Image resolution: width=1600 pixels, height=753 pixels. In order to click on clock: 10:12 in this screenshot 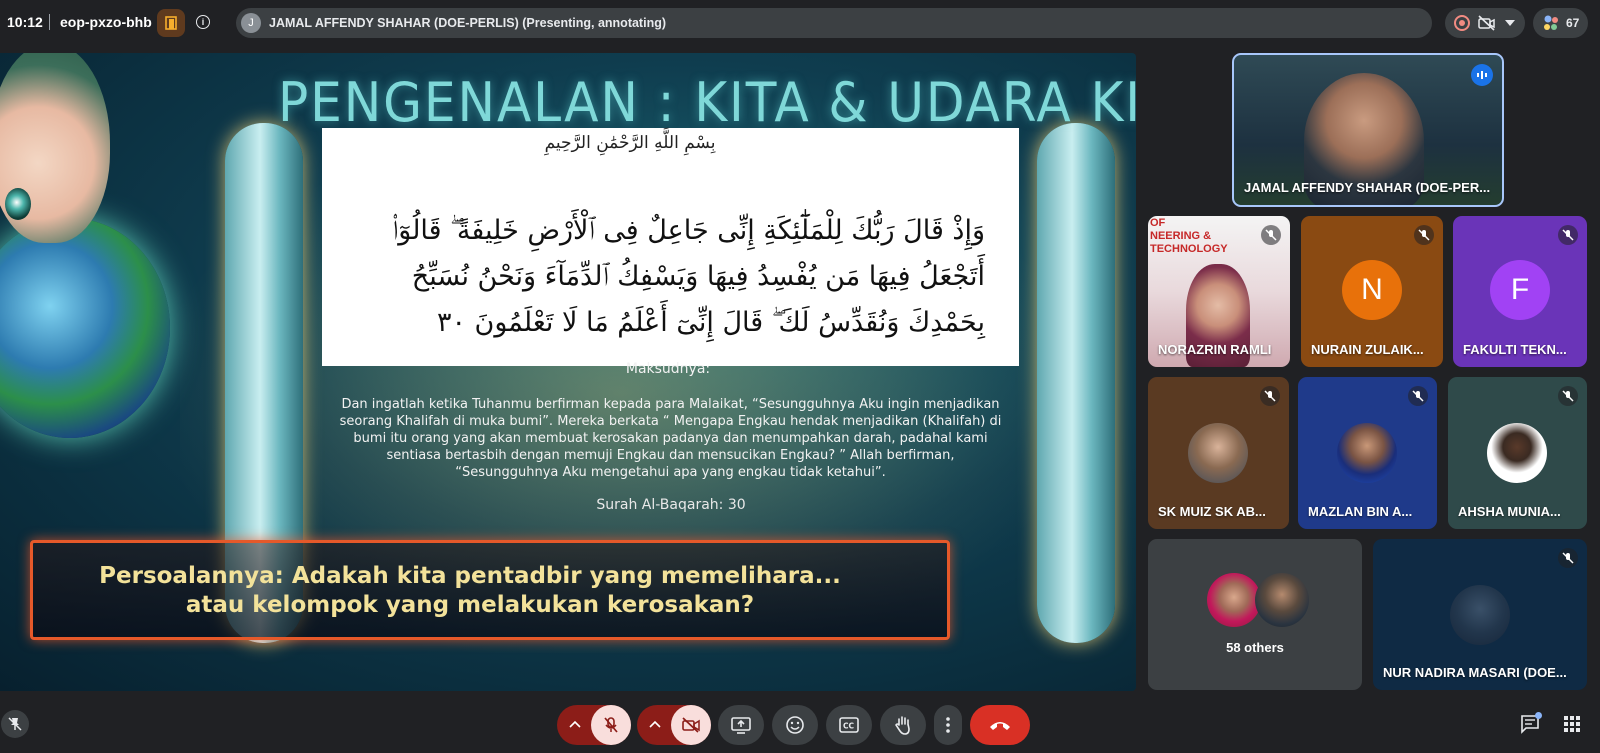, I will do `click(25, 22)`.